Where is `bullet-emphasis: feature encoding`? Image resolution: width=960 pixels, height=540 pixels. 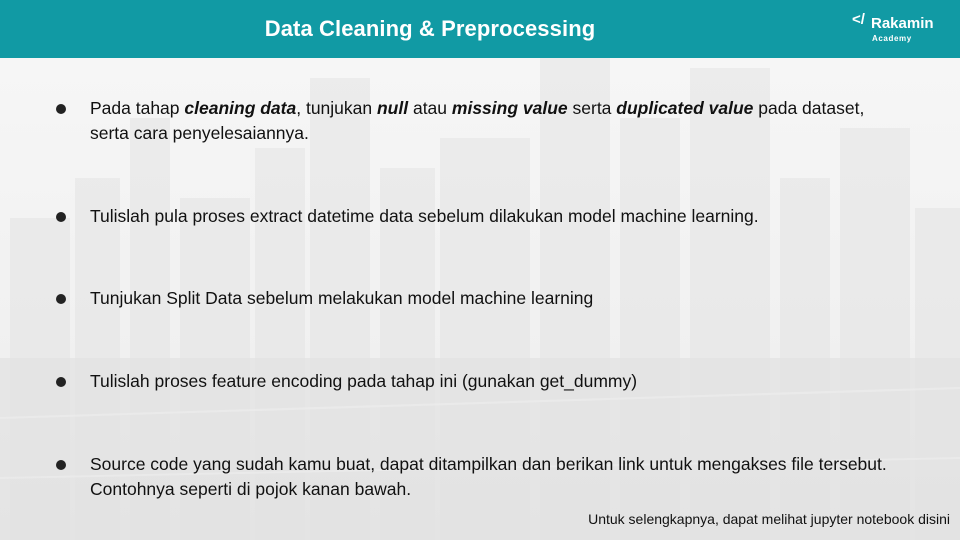 bullet-emphasis: feature encoding is located at coordinates (277, 381).